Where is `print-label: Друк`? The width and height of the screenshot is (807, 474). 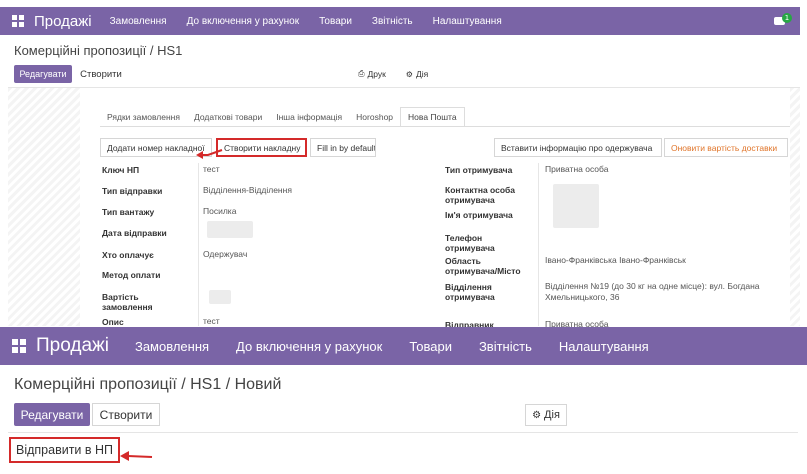
print-label: Друк is located at coordinates (376, 74).